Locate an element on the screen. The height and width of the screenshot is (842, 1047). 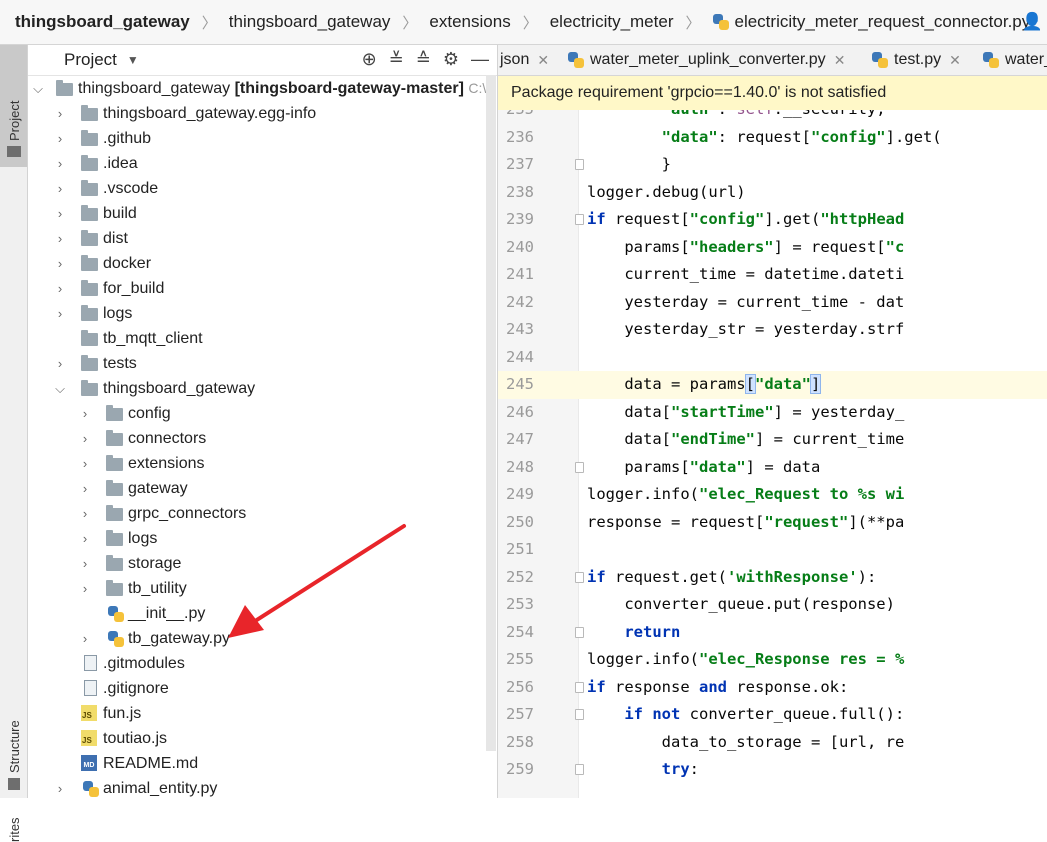
tree-item-folder: › .idea is located at coordinates (262, 163).